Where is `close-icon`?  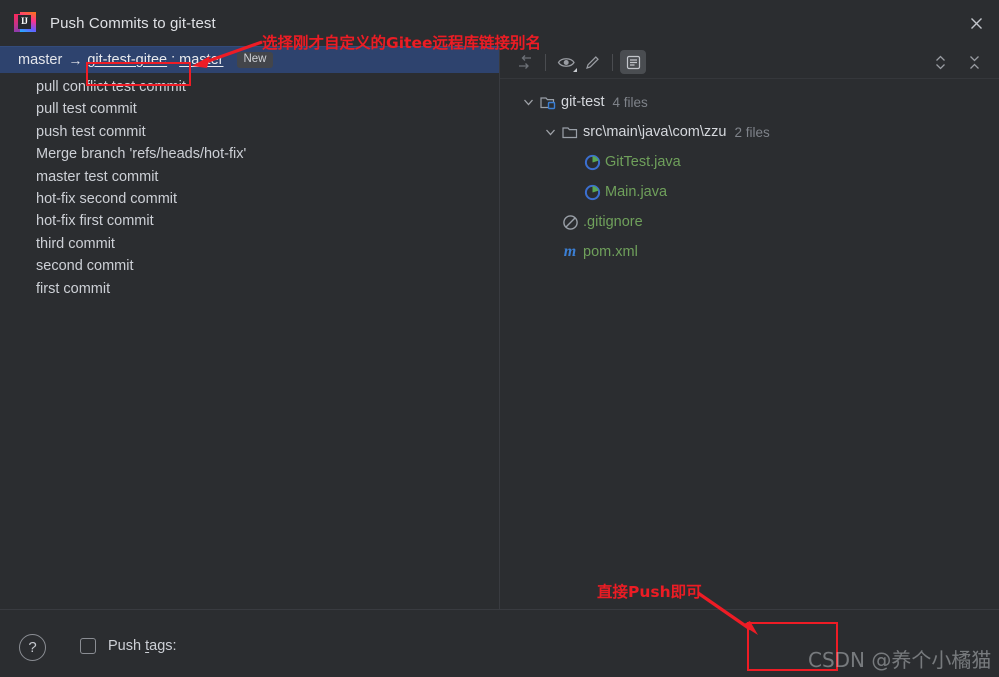 close-icon is located at coordinates (976, 23).